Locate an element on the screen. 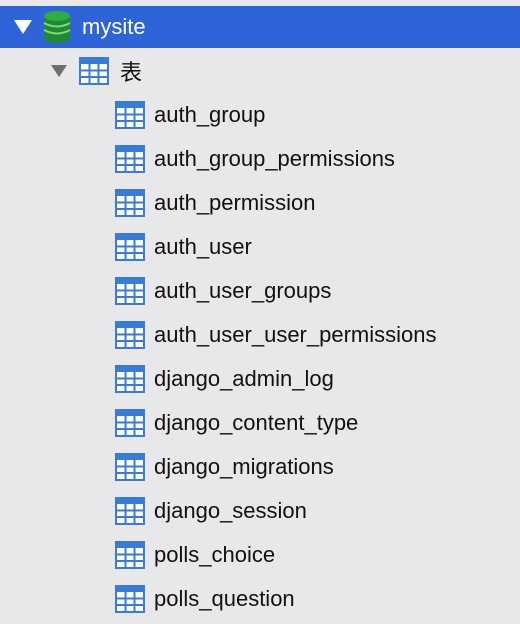 The image size is (520, 624). table-row: django_admin_log is located at coordinates (260, 379).